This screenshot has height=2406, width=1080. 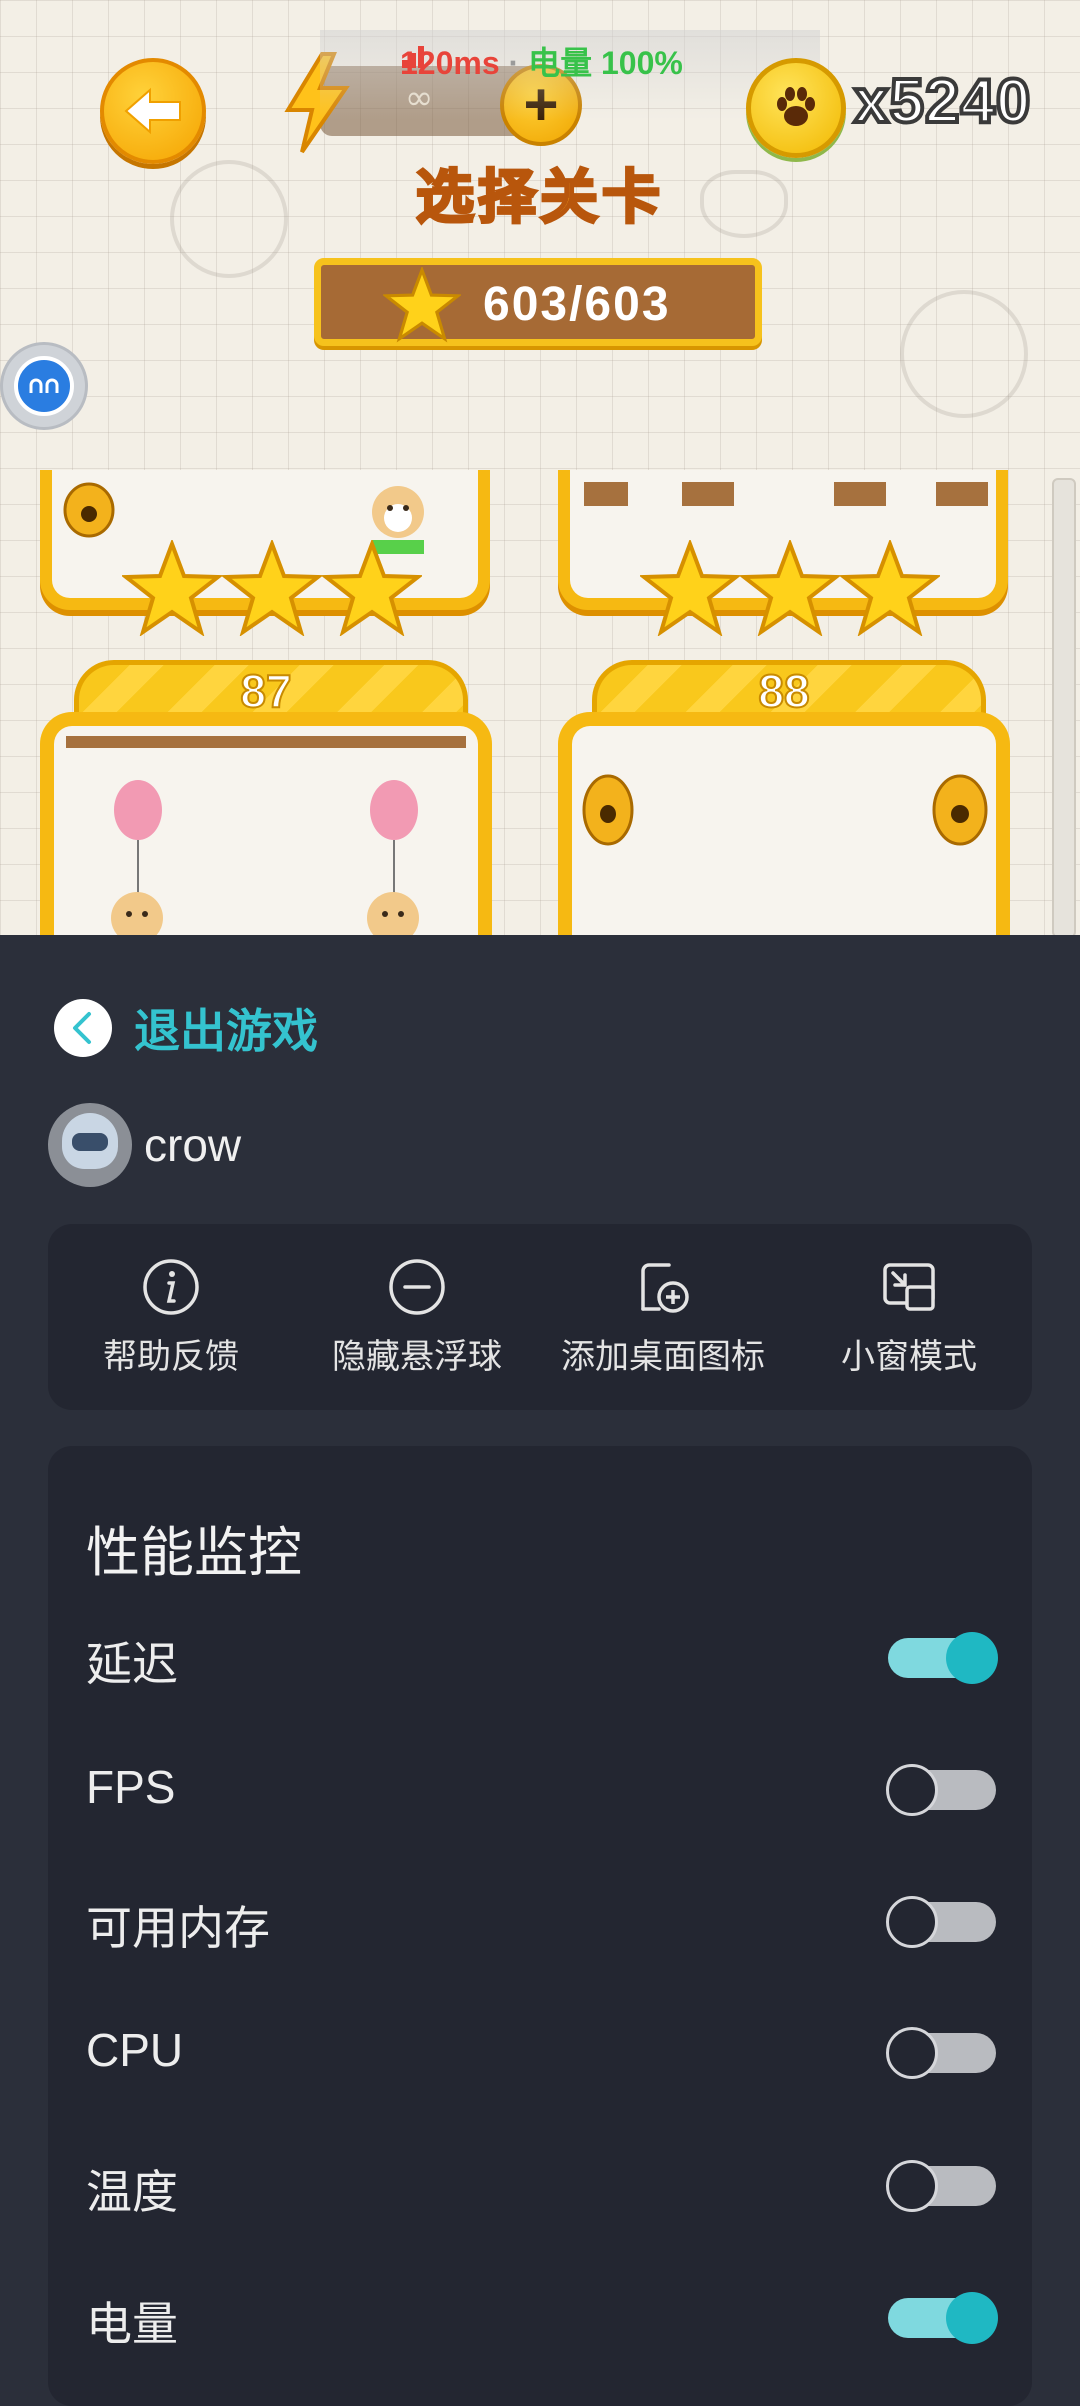 What do you see at coordinates (541, 2182) in the screenshot?
I see `perf-row-temperature: 温度` at bounding box center [541, 2182].